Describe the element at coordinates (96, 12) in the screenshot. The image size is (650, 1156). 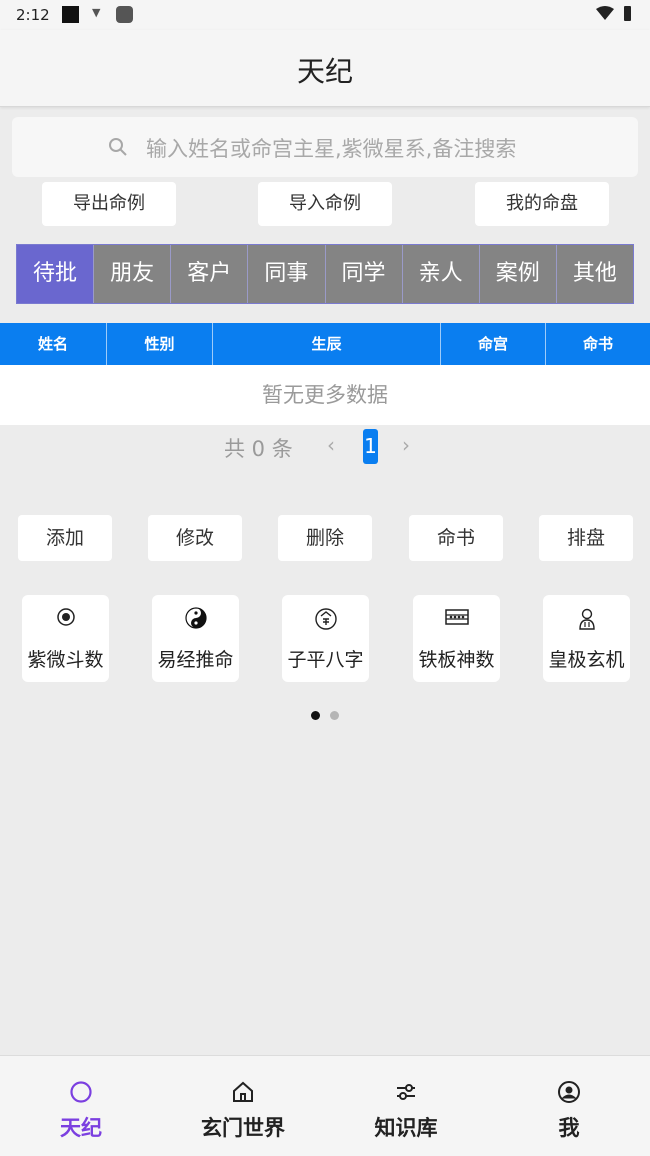
I see `download-icon: ▼` at that location.